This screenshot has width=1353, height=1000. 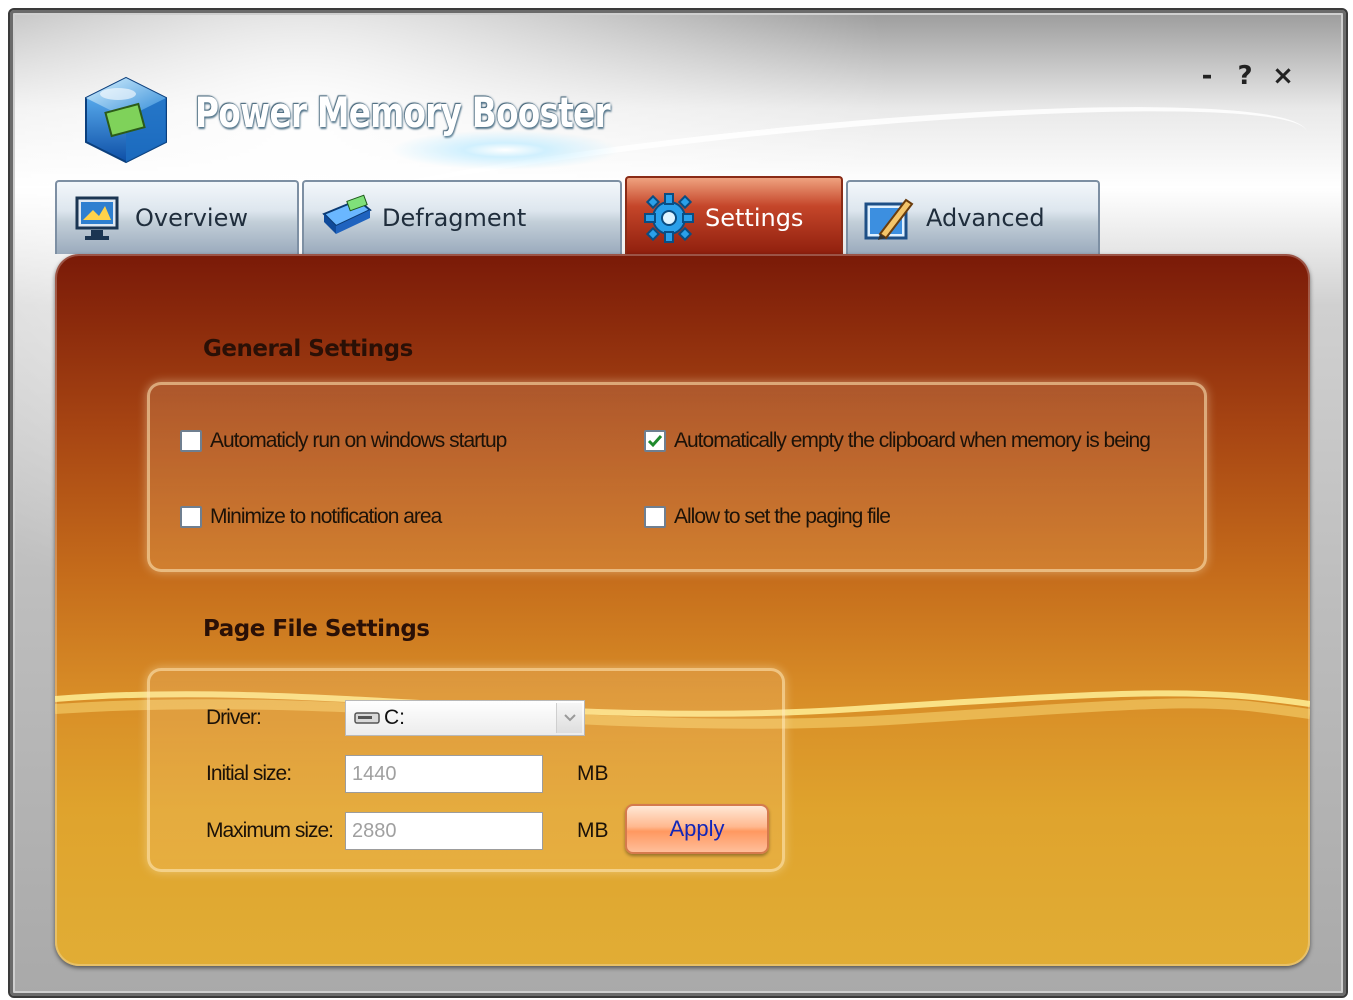 What do you see at coordinates (593, 773) in the screenshot?
I see `initial-size-unit: MB` at bounding box center [593, 773].